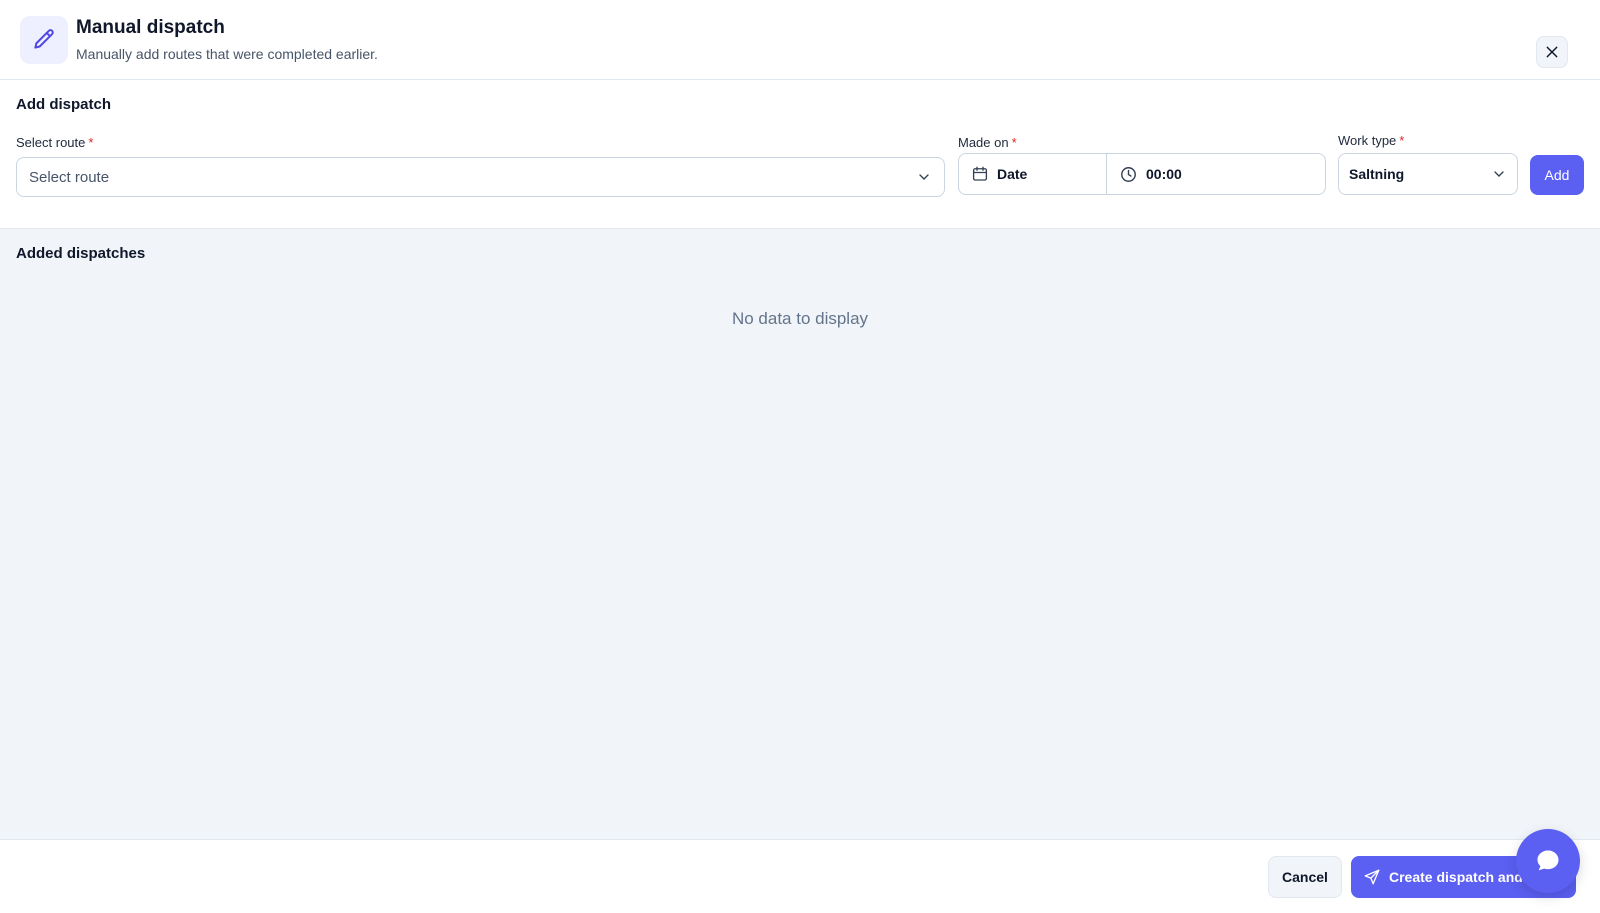  Describe the element at coordinates (1428, 174) in the screenshot. I see `work-type-select: Saltning` at that location.